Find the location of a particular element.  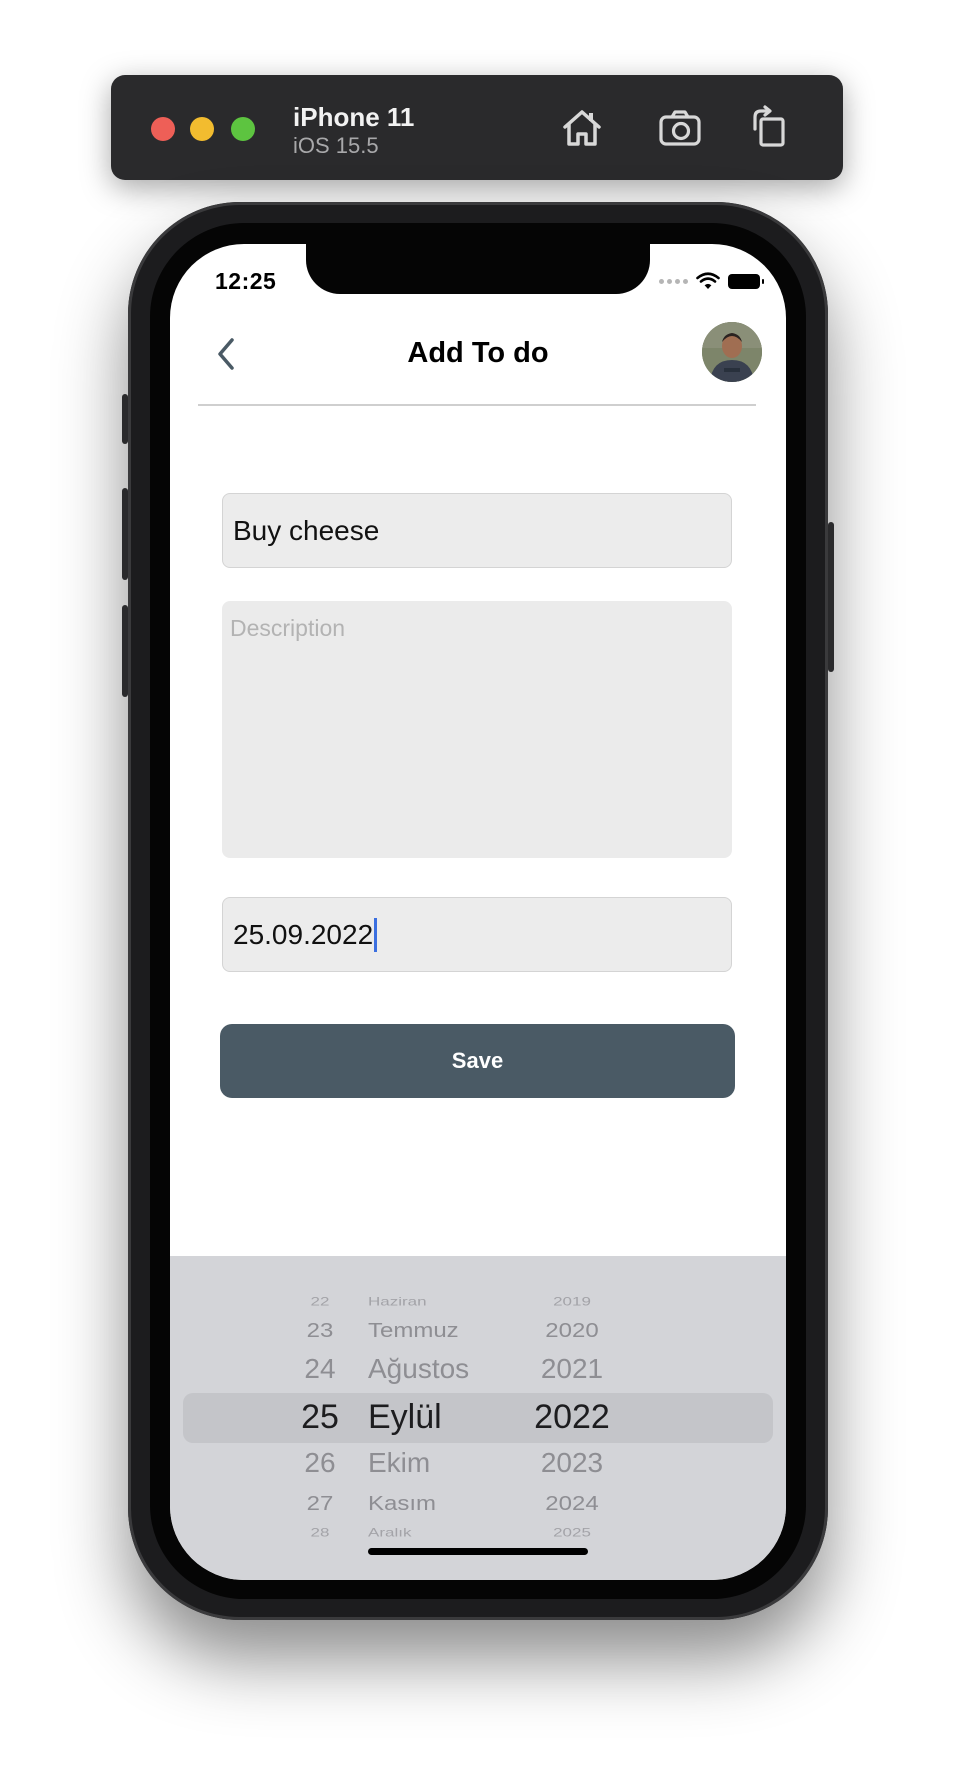

picker-year-option: 2020 is located at coordinates (572, 1331).